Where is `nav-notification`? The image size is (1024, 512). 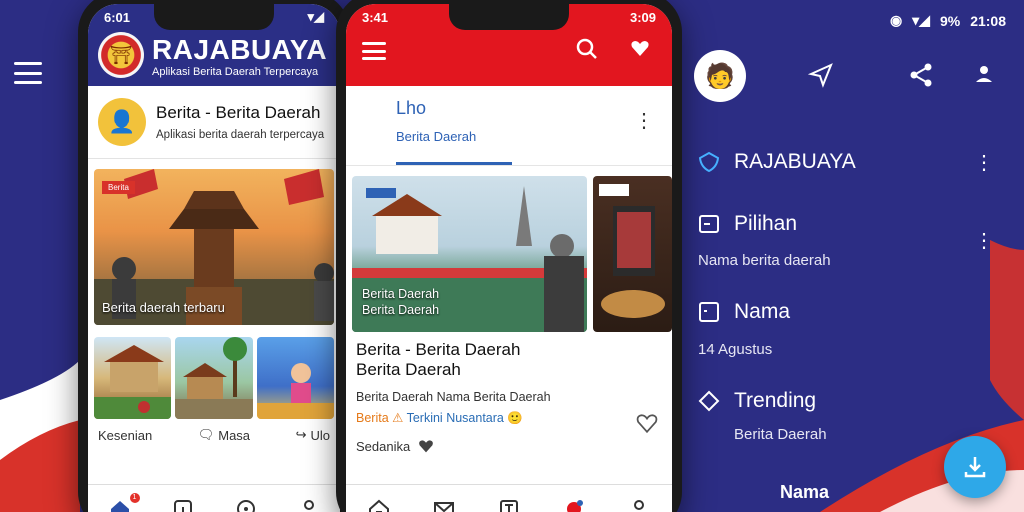
nav-notification is located at coordinates (574, 504).